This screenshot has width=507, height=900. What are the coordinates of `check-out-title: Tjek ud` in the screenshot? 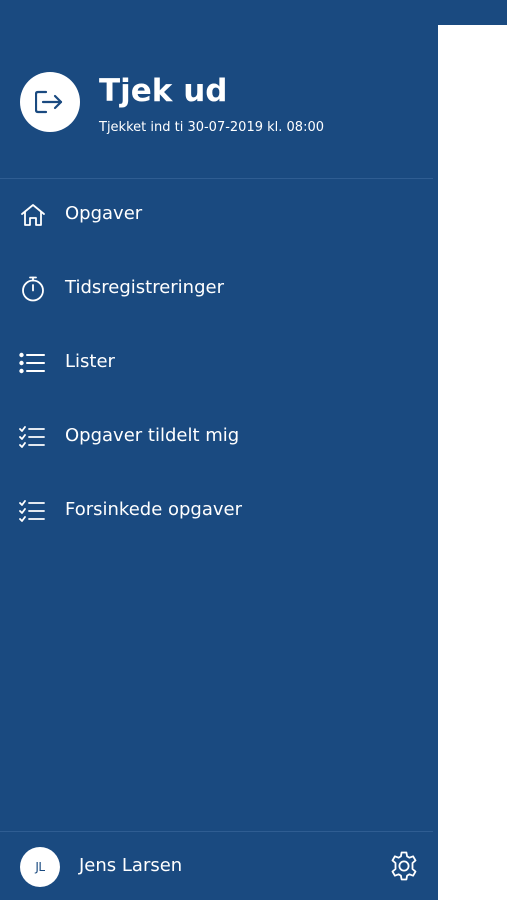 It's located at (163, 91).